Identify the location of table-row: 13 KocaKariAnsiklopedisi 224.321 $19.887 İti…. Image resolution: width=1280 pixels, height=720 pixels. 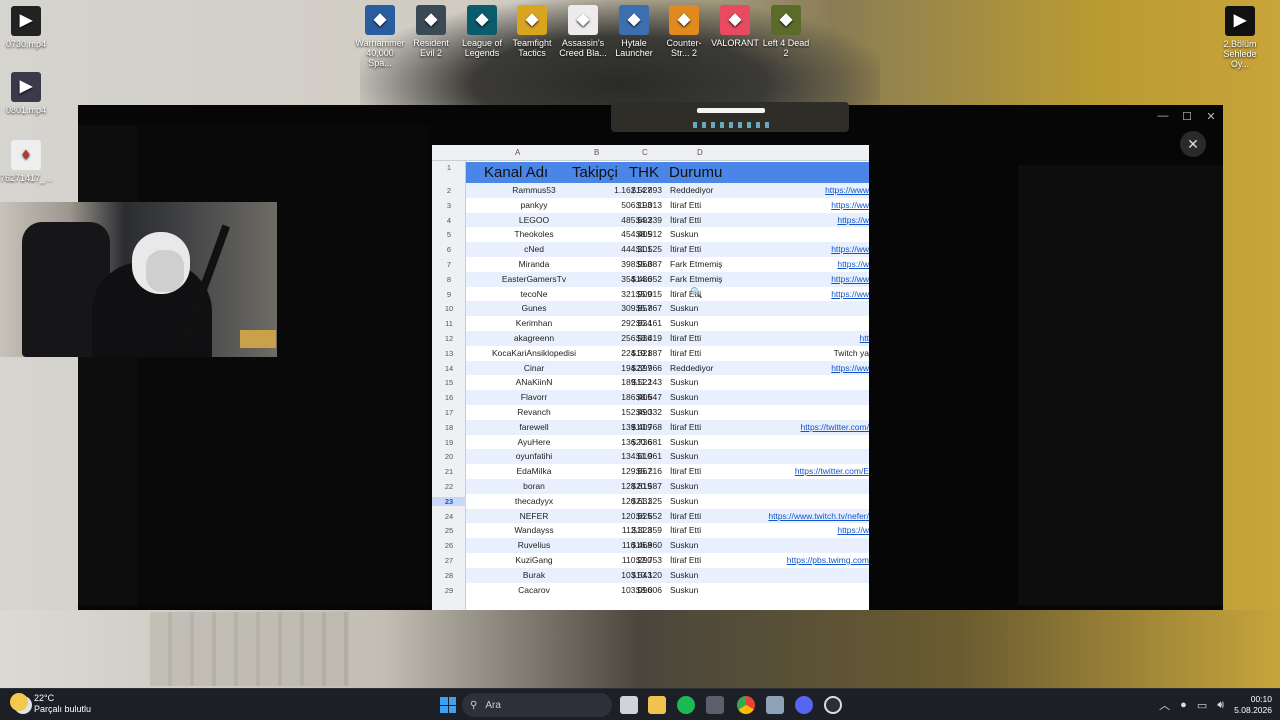
(650, 353).